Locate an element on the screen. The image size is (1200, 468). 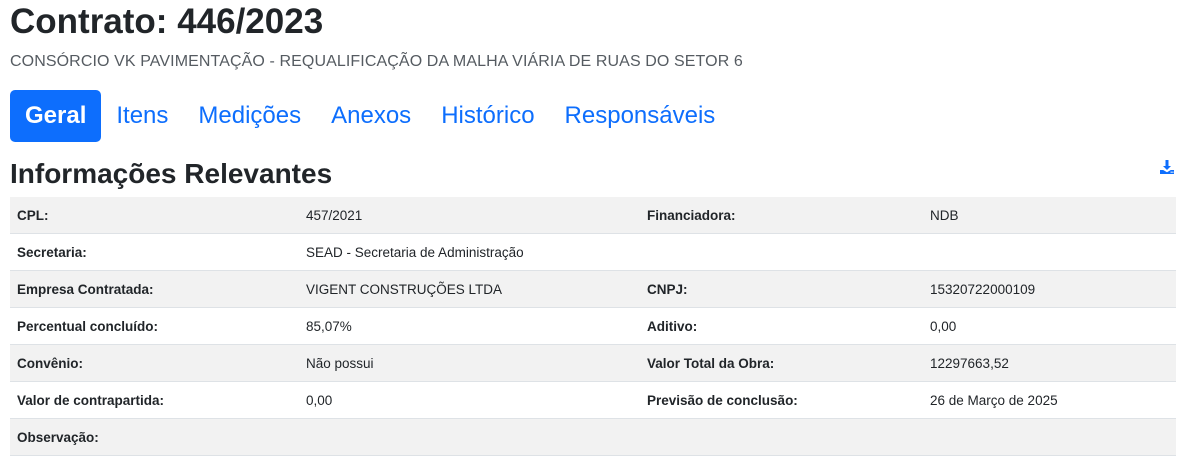
field-value: 85,07% is located at coordinates (469, 326).